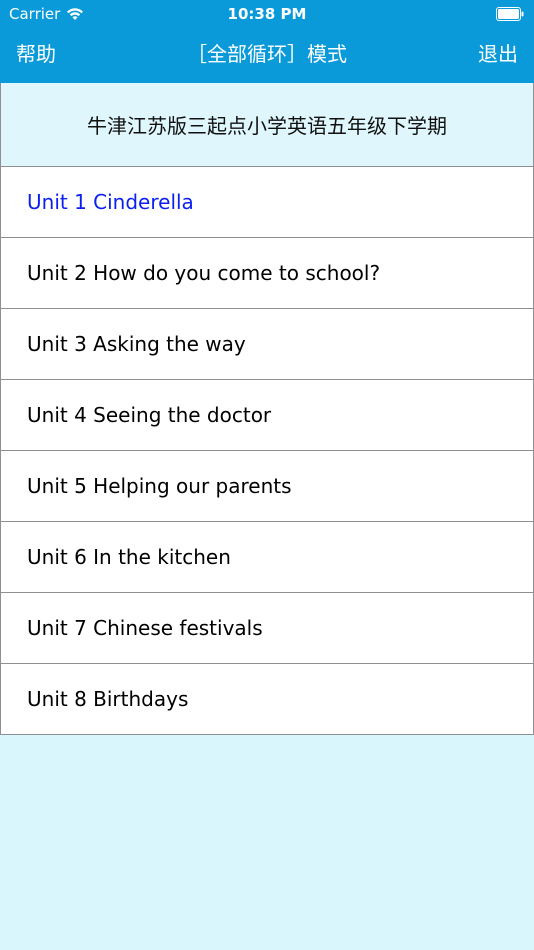 This screenshot has width=534, height=950. Describe the element at coordinates (145, 628) in the screenshot. I see `unit-label: Unit 7 Chinese festivals` at that location.